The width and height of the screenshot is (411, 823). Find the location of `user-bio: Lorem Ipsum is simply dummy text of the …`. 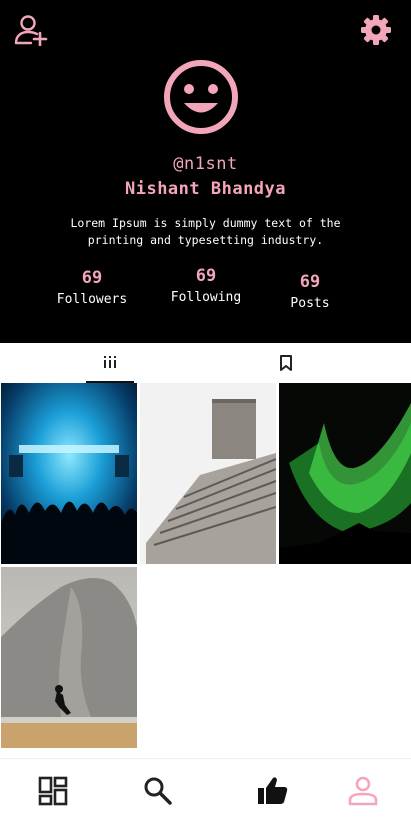

user-bio: Lorem Ipsum is simply dummy text of the … is located at coordinates (205, 231).